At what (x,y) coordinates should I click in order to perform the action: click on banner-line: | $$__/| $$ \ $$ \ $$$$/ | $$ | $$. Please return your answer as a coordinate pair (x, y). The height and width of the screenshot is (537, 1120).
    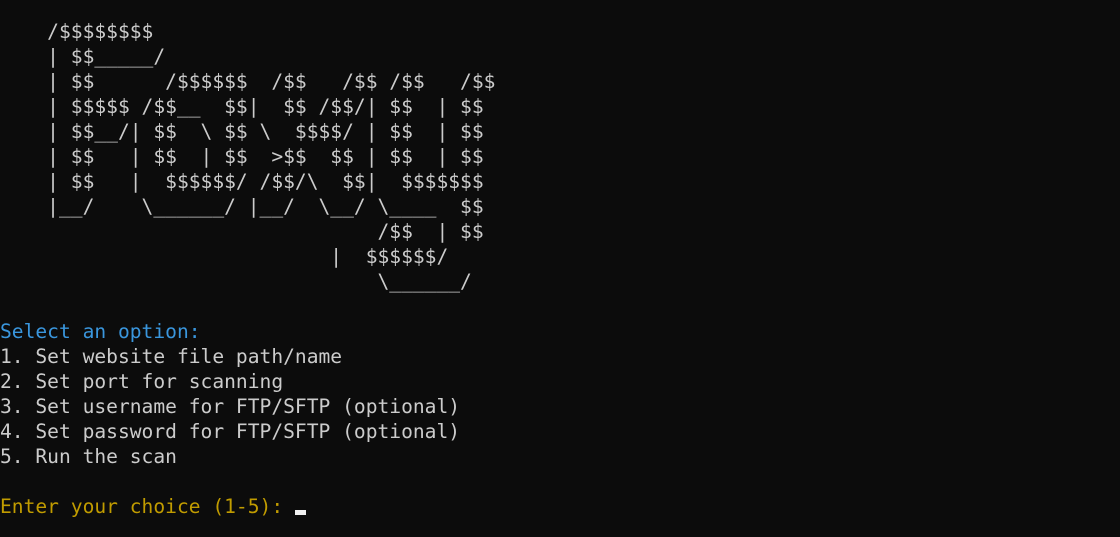
    Looking at the image, I should click on (242, 131).